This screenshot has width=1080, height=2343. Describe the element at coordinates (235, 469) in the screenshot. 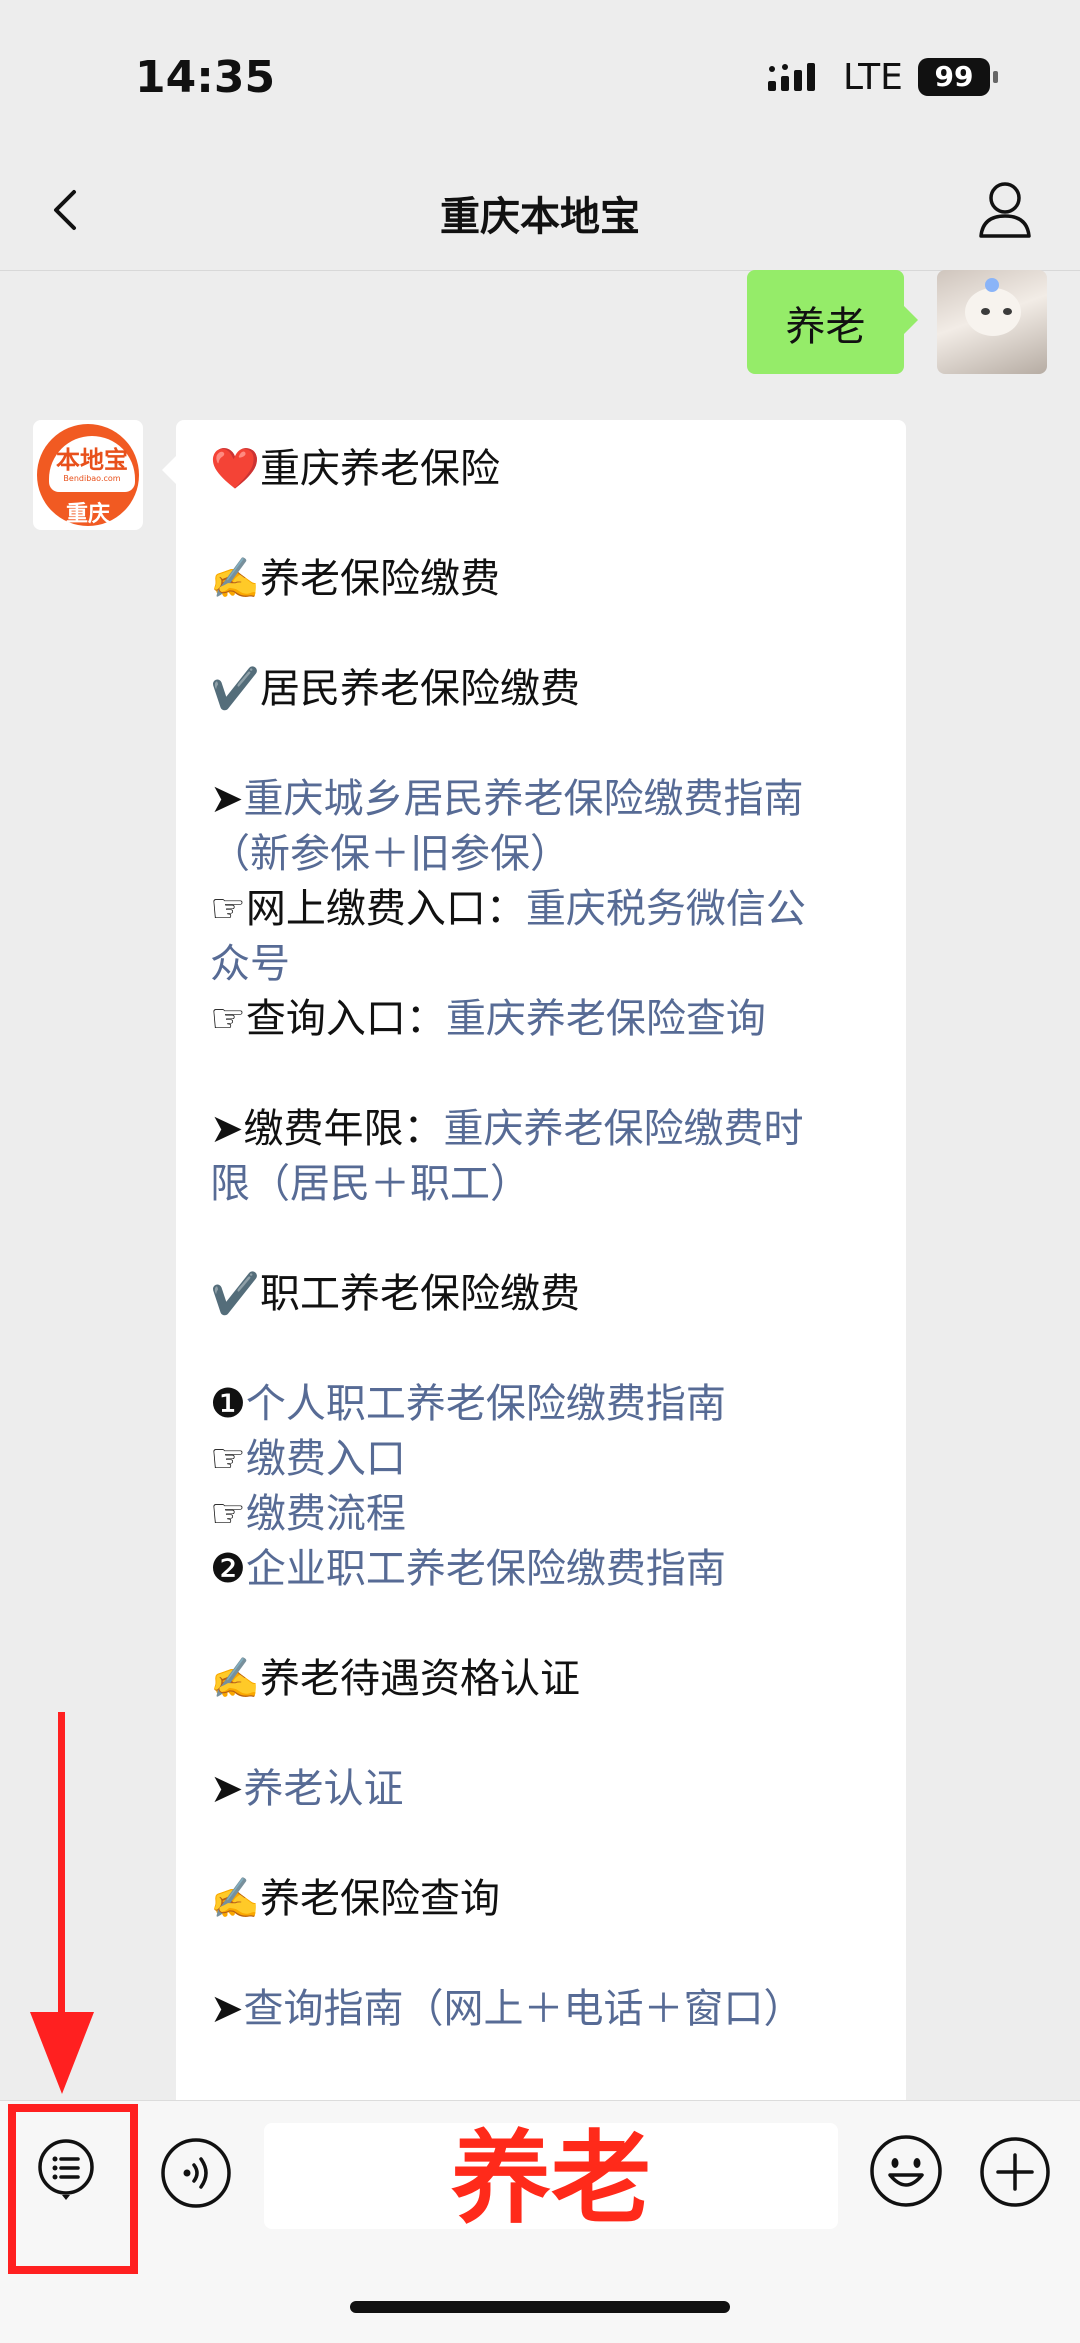

I see `heart-icon: ❤️` at that location.